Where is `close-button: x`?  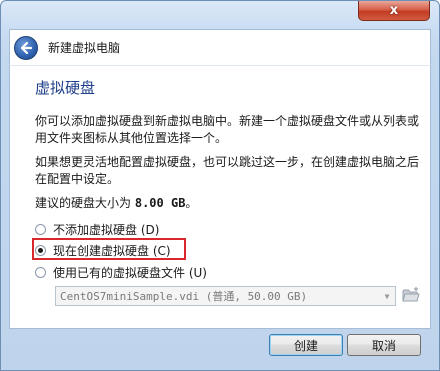 close-button: x is located at coordinates (394, 11).